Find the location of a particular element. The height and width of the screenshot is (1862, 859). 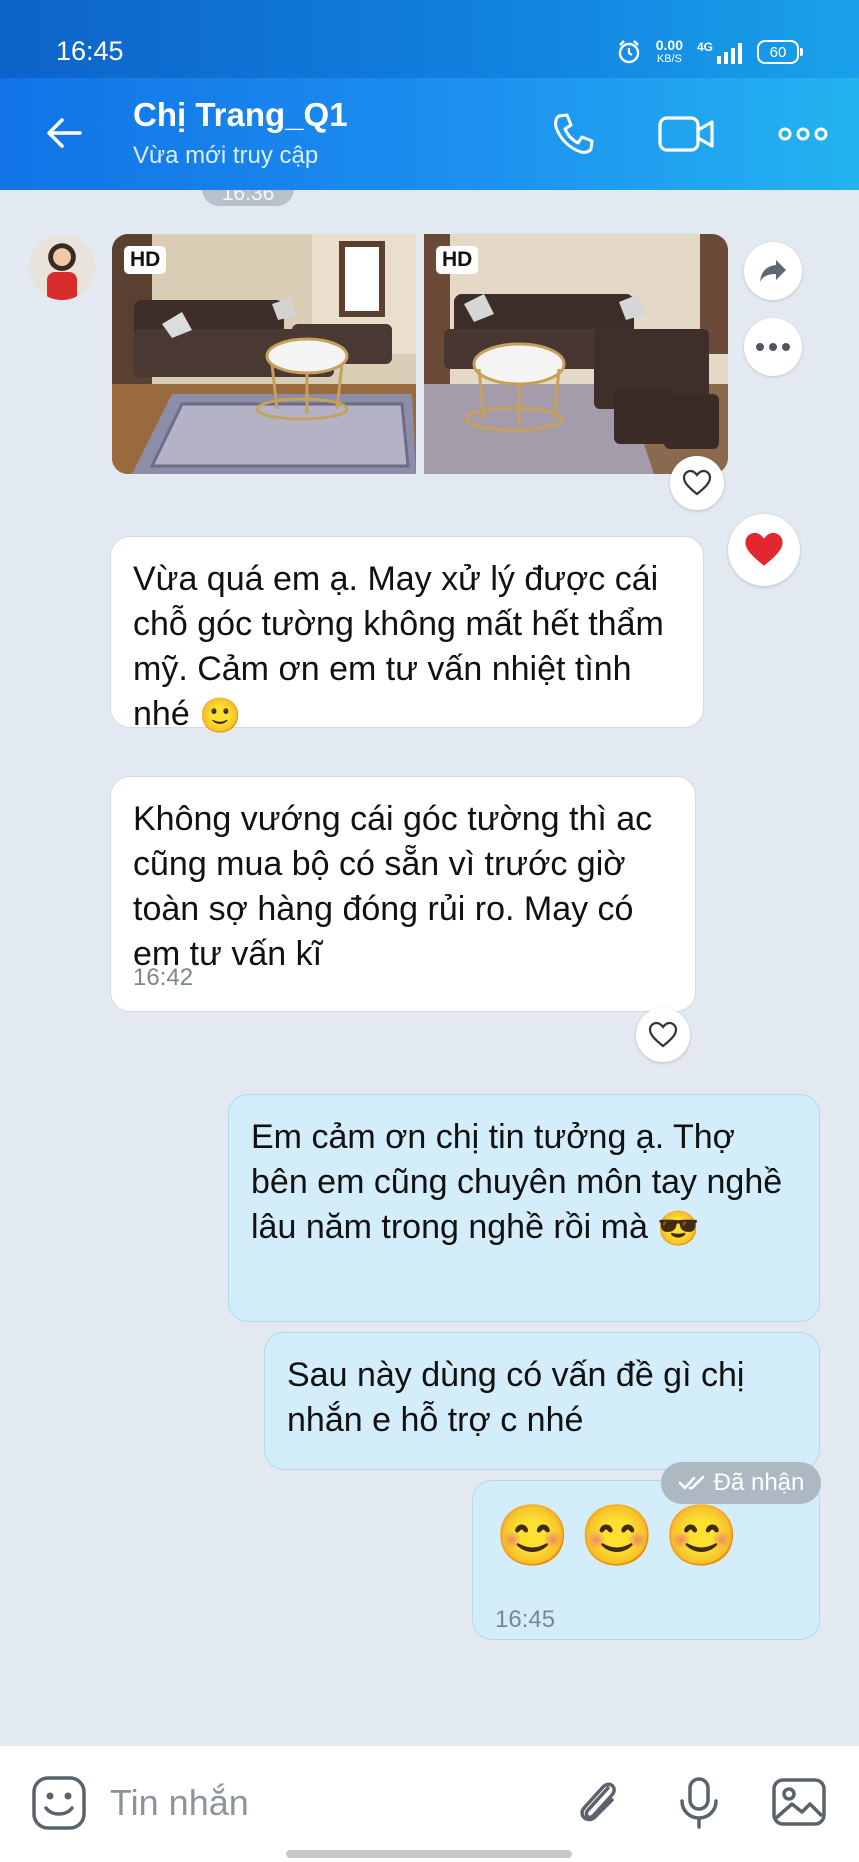

net-speed: 0.00 KB/S is located at coordinates (669, 52).